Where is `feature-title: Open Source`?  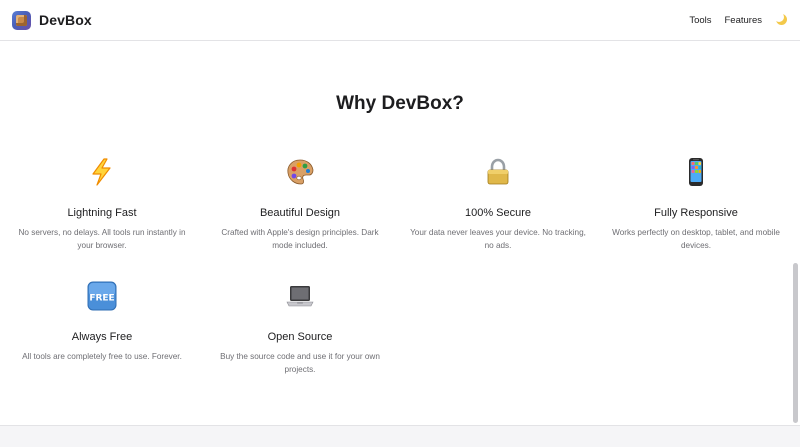
feature-title: Open Source is located at coordinates (300, 337).